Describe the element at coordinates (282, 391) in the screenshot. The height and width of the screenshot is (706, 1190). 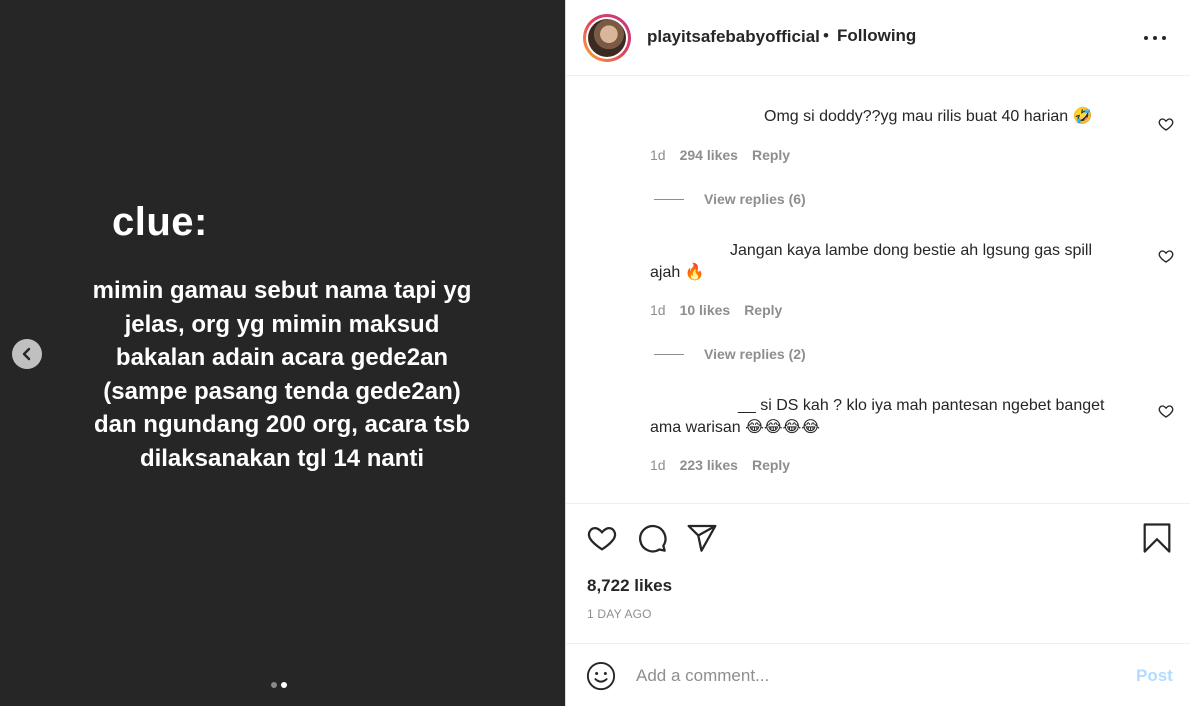
I see `slide-line: (sampe pasang tenda gede2an)` at that location.